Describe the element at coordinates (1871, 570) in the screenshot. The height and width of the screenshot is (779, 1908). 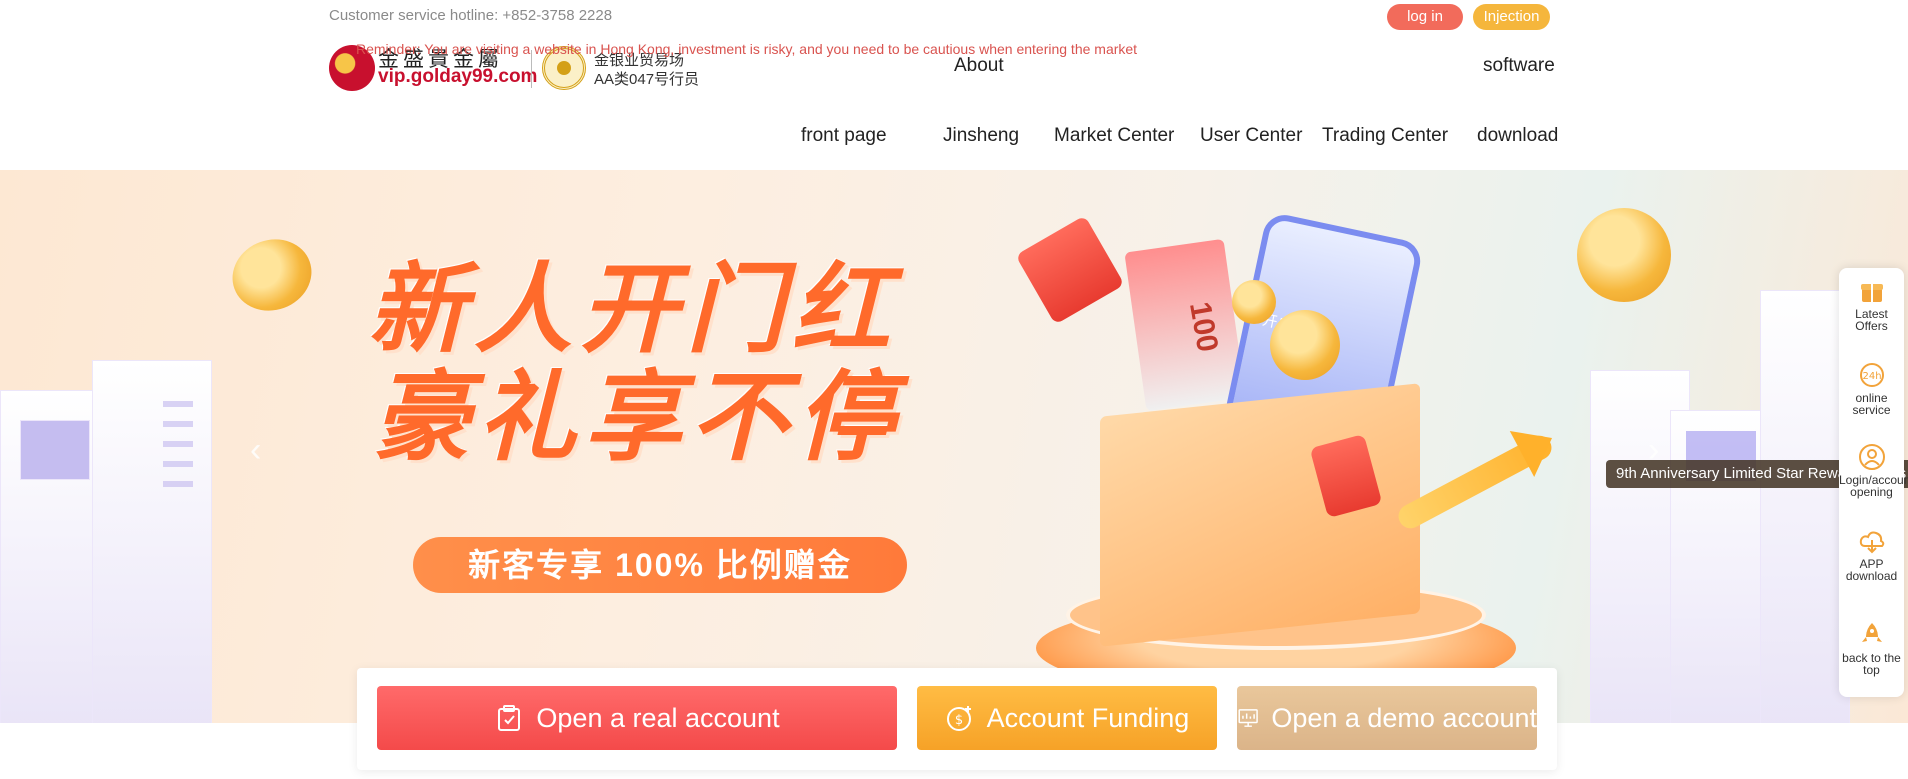
I see `sidebar-label: APP download` at that location.